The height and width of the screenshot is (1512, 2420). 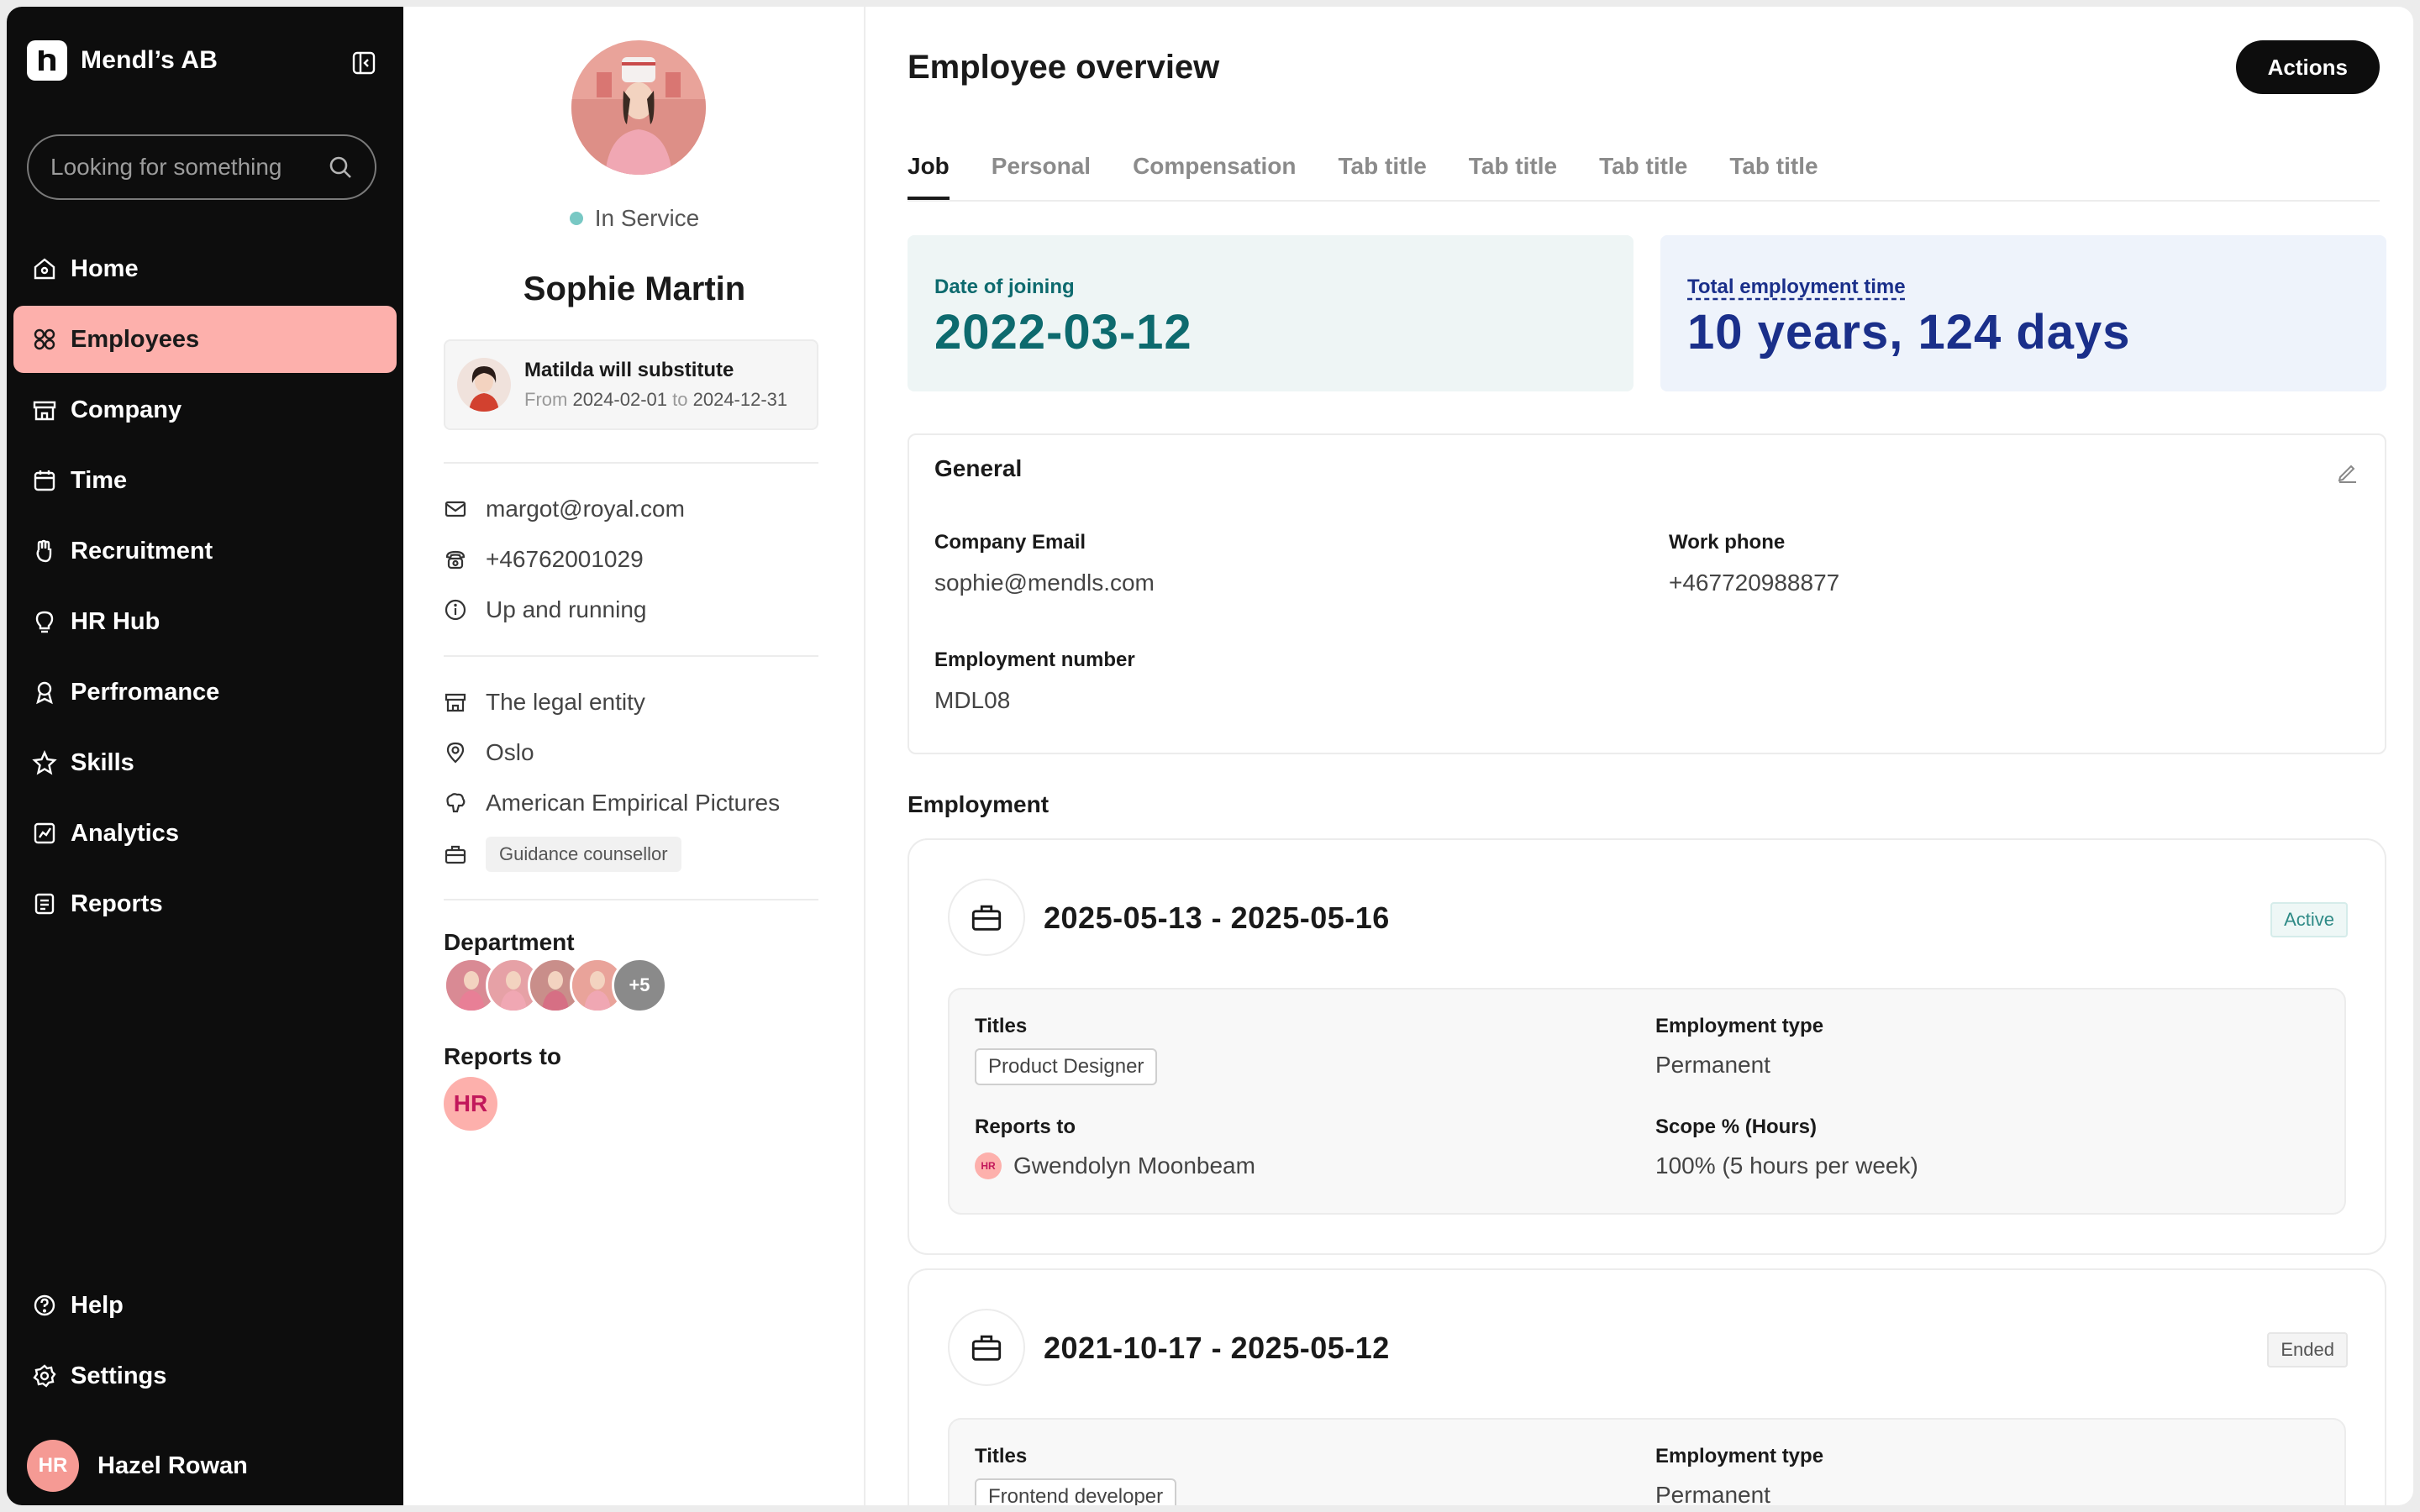 What do you see at coordinates (647, 218) in the screenshot?
I see `status-label: In Service` at bounding box center [647, 218].